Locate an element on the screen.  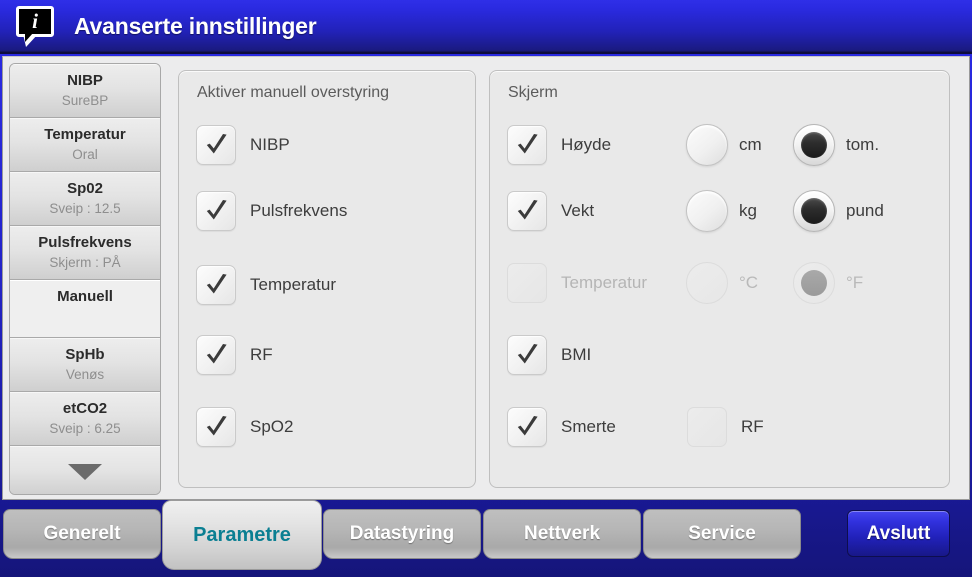
checkbox-smerte is located at coordinates (527, 427).